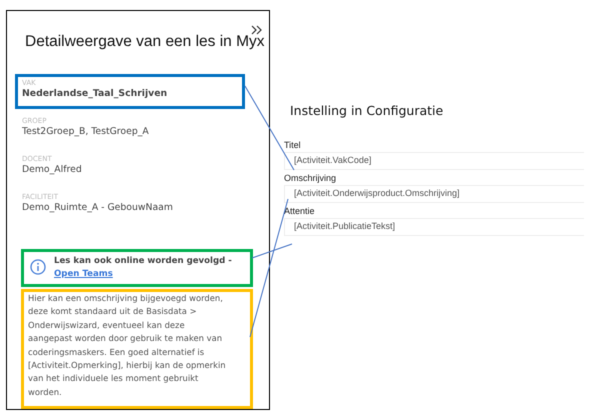 The height and width of the screenshot is (420, 615). I want to click on panel-title: Detailweergave van een les in Myx, so click(145, 42).